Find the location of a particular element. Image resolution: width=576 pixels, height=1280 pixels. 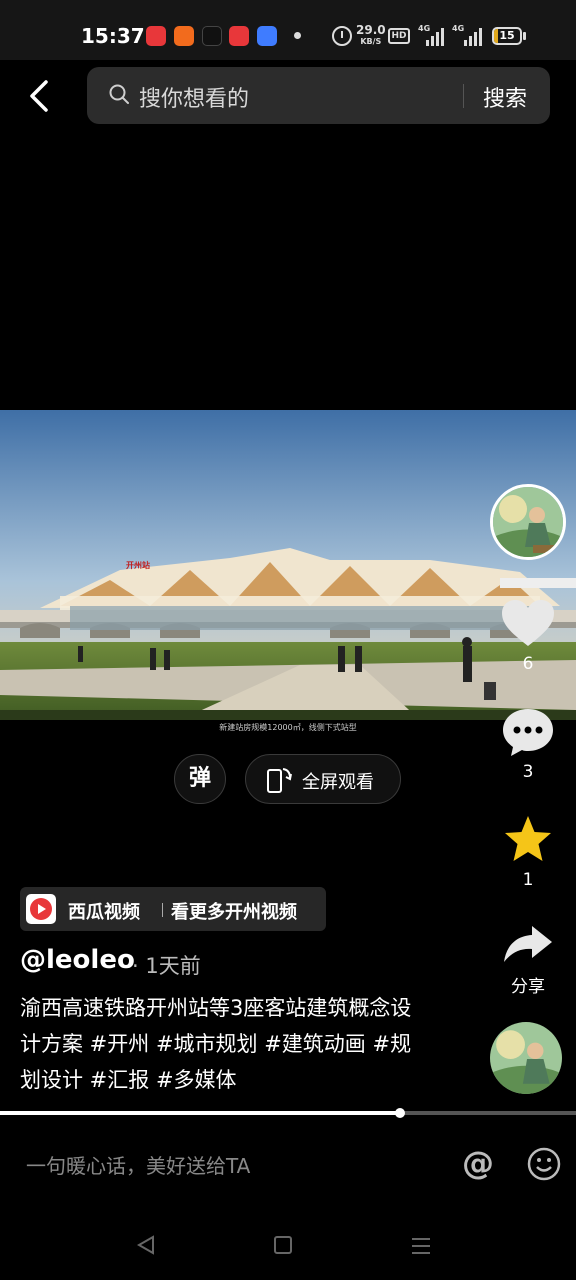

toutiao-icon is located at coordinates (239, 36).